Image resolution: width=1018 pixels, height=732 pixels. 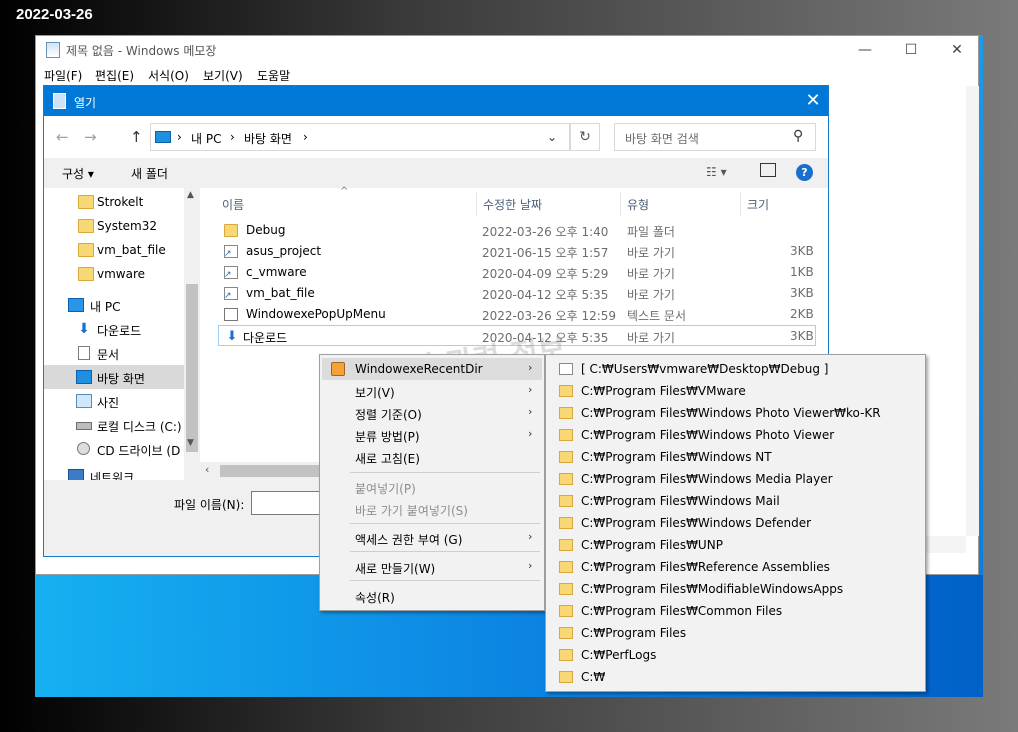 What do you see at coordinates (114, 329) in the screenshot?
I see `nav-item-downloads: ⬇ 다운로드` at bounding box center [114, 329].